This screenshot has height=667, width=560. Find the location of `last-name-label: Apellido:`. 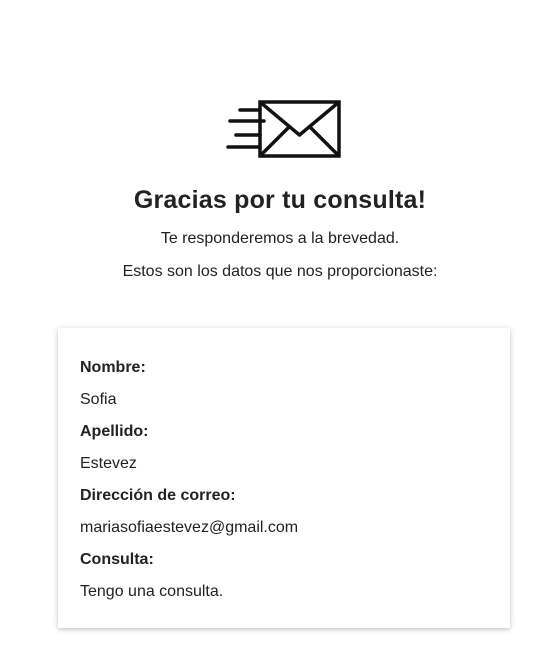

last-name-label: Apellido: is located at coordinates (114, 431).